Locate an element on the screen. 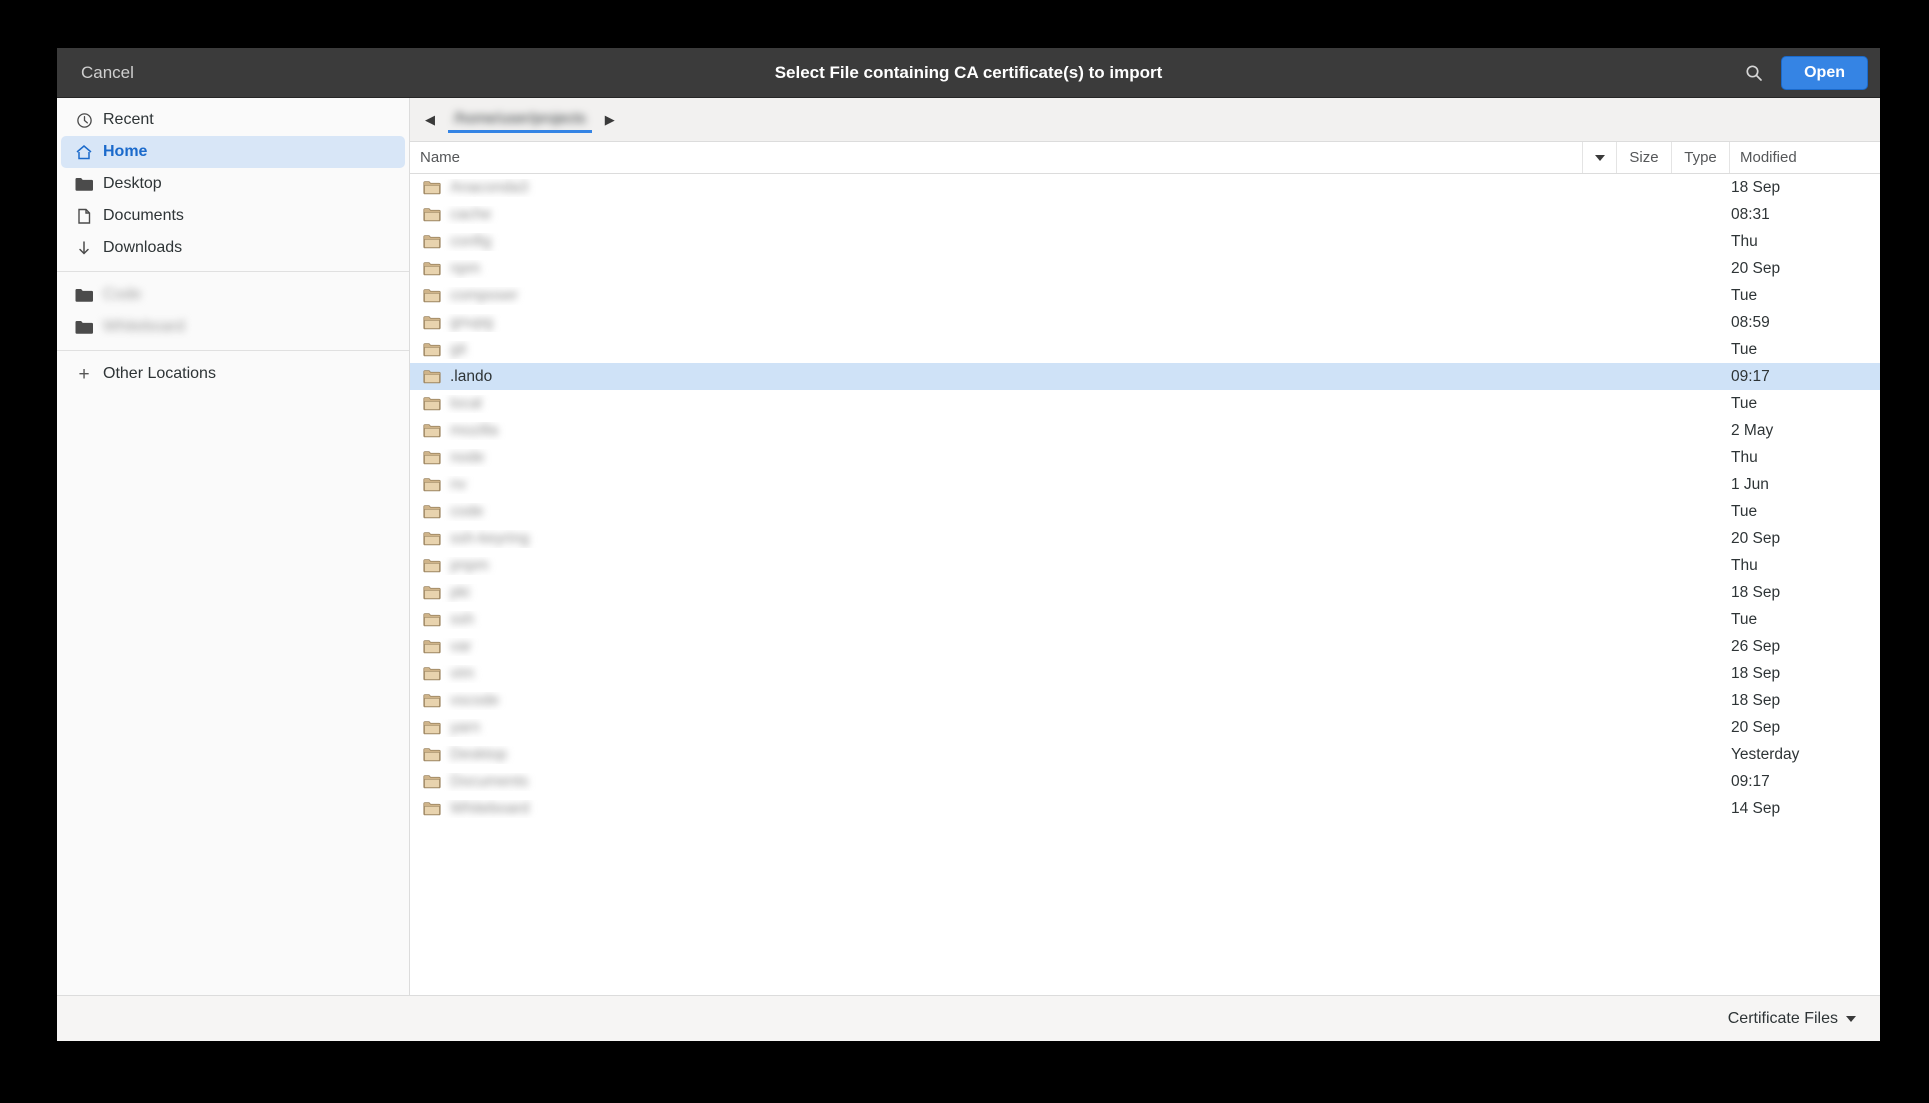  table-row: var 26 Sep is located at coordinates (1145, 646).